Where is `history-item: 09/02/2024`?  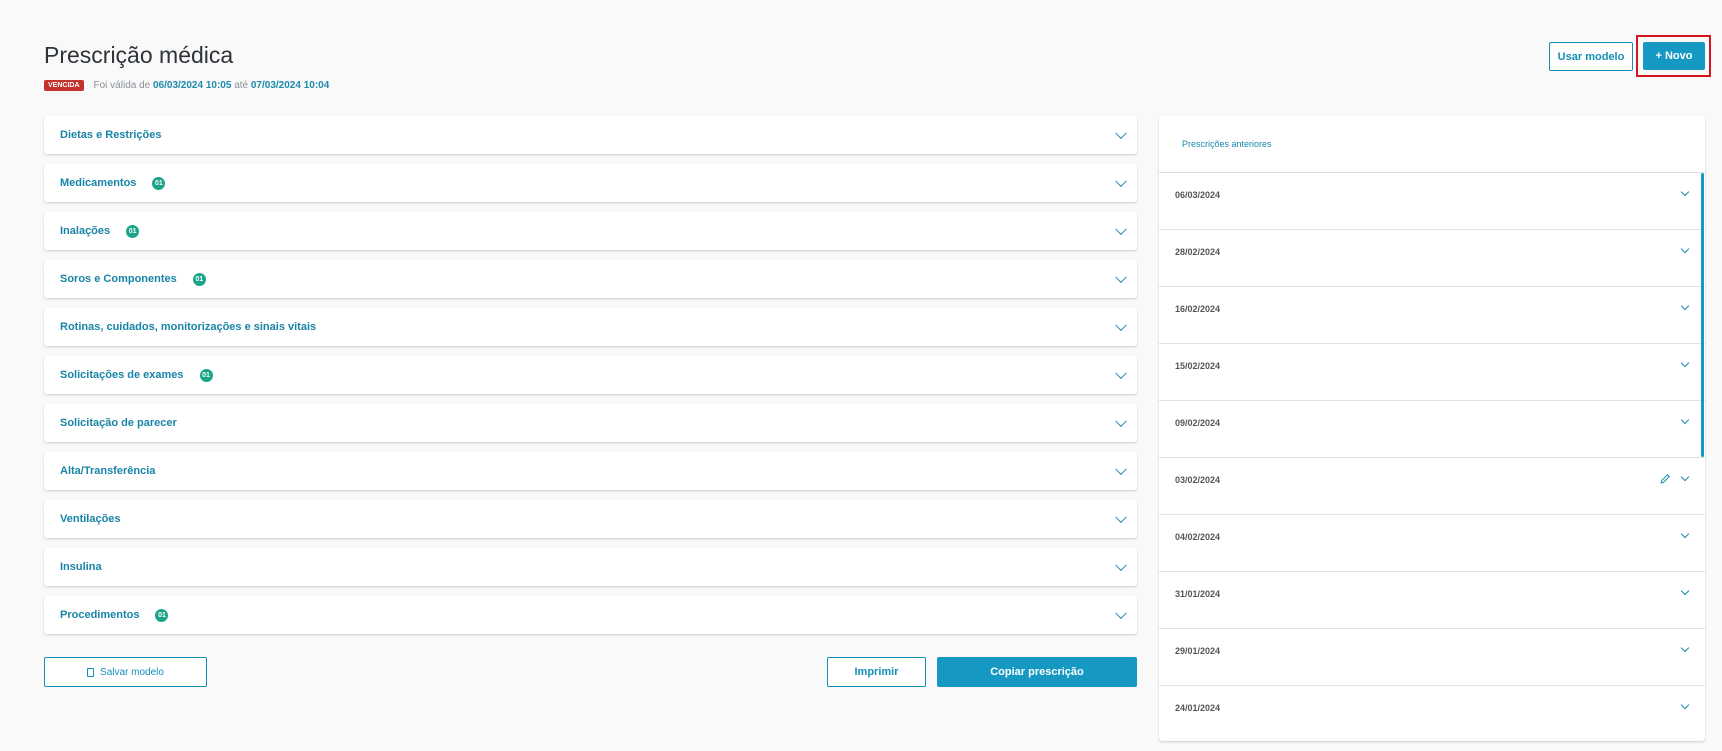
history-item: 09/02/2024 is located at coordinates (1432, 429).